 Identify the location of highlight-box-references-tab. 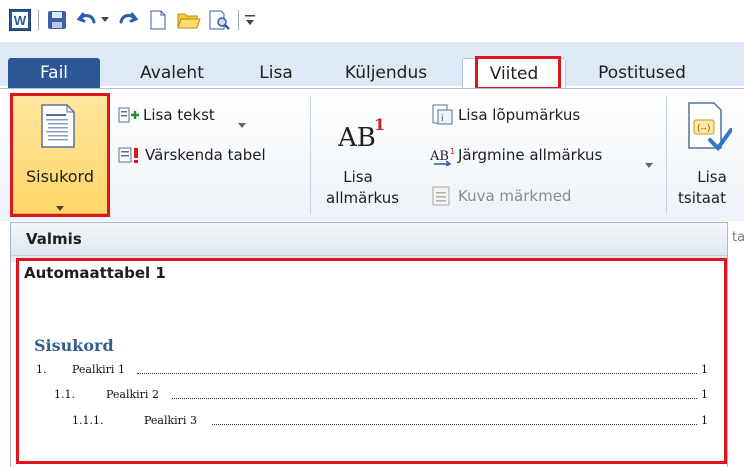
(518, 73).